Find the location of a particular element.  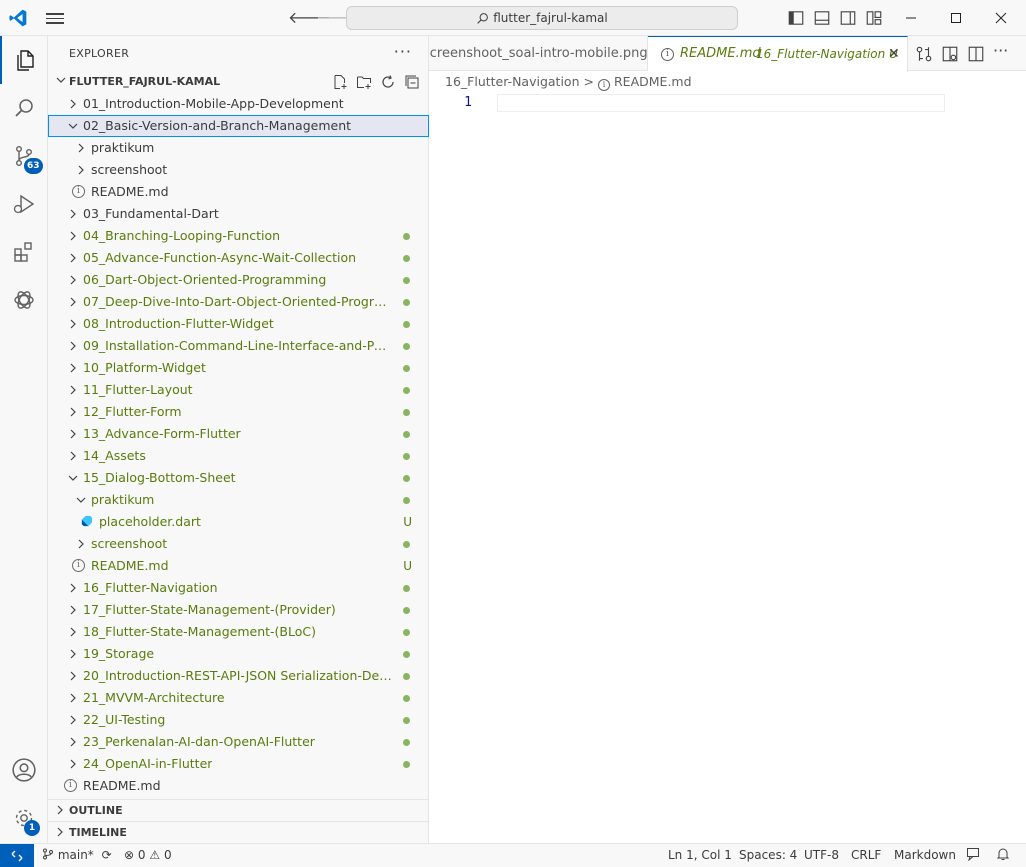

tree-folder: 19_Storage is located at coordinates (238, 654).